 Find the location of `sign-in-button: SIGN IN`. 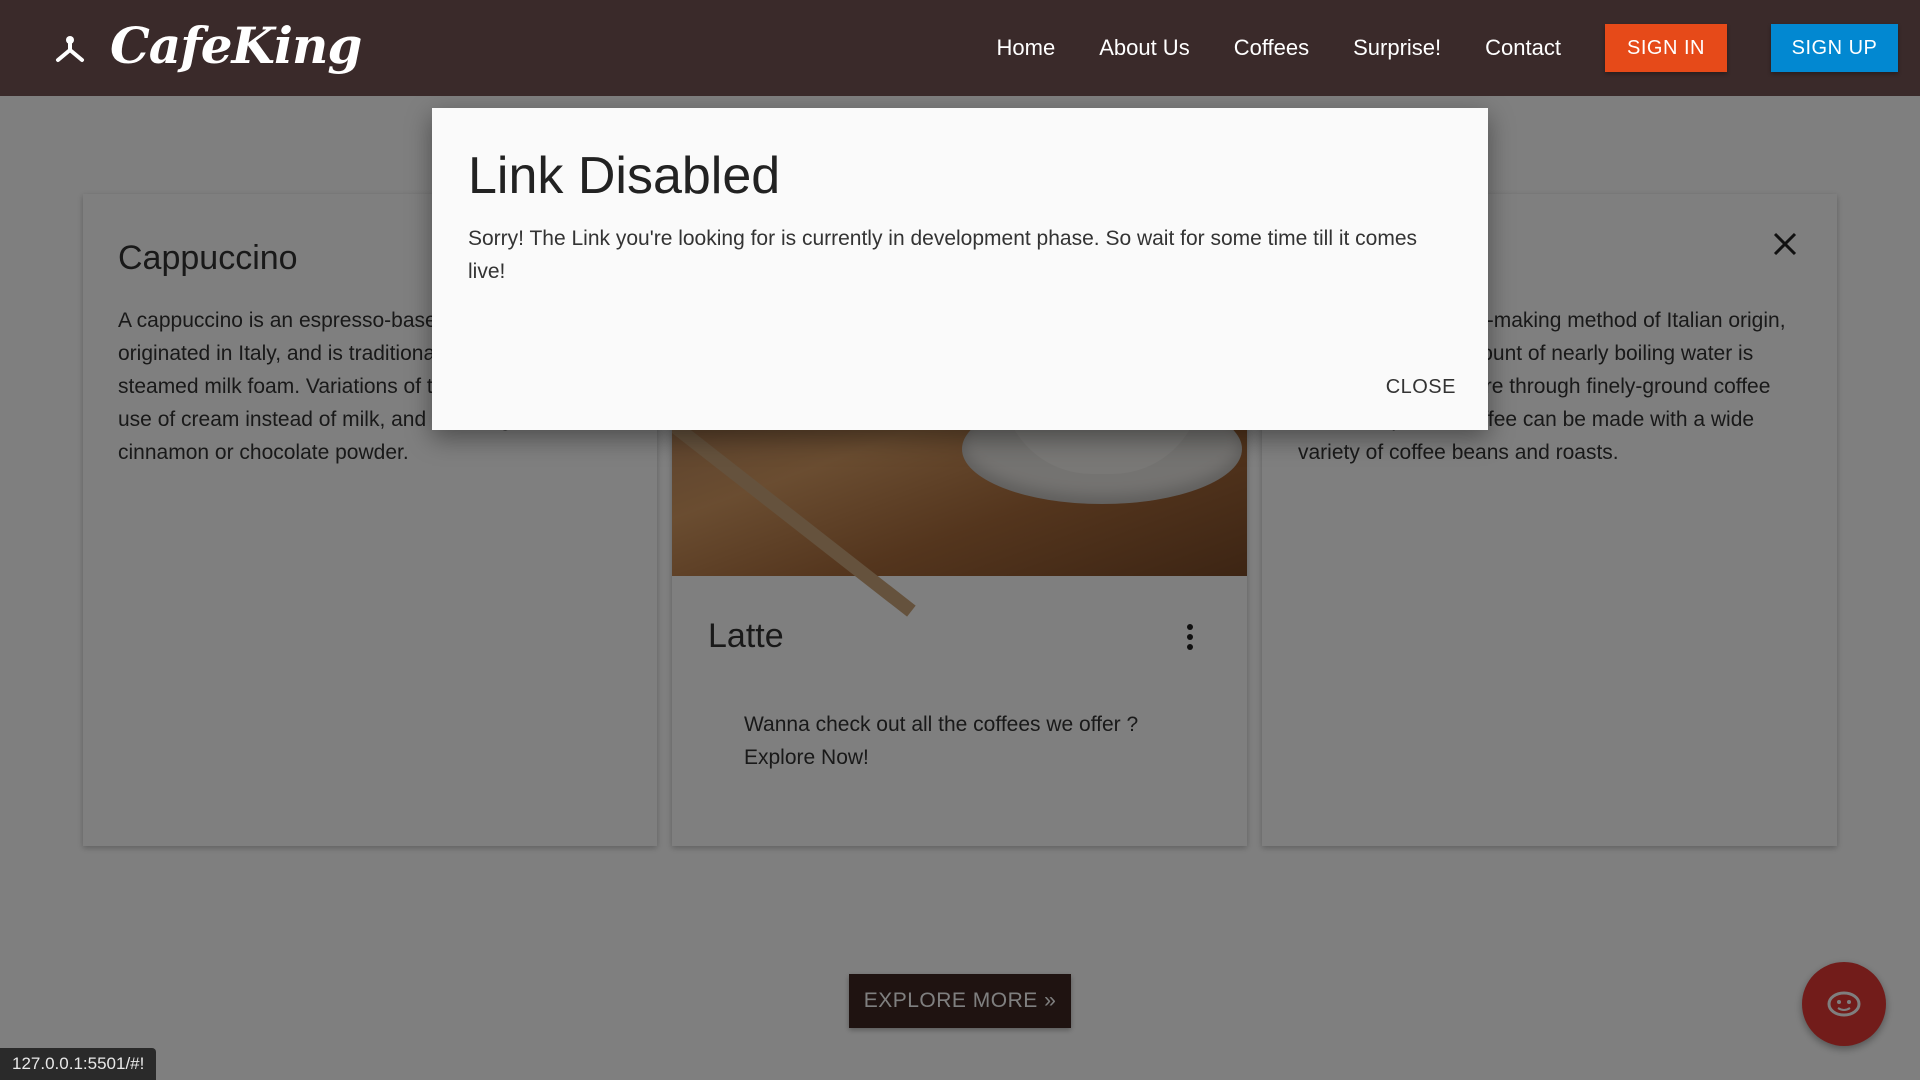

sign-in-button: SIGN IN is located at coordinates (1666, 48).